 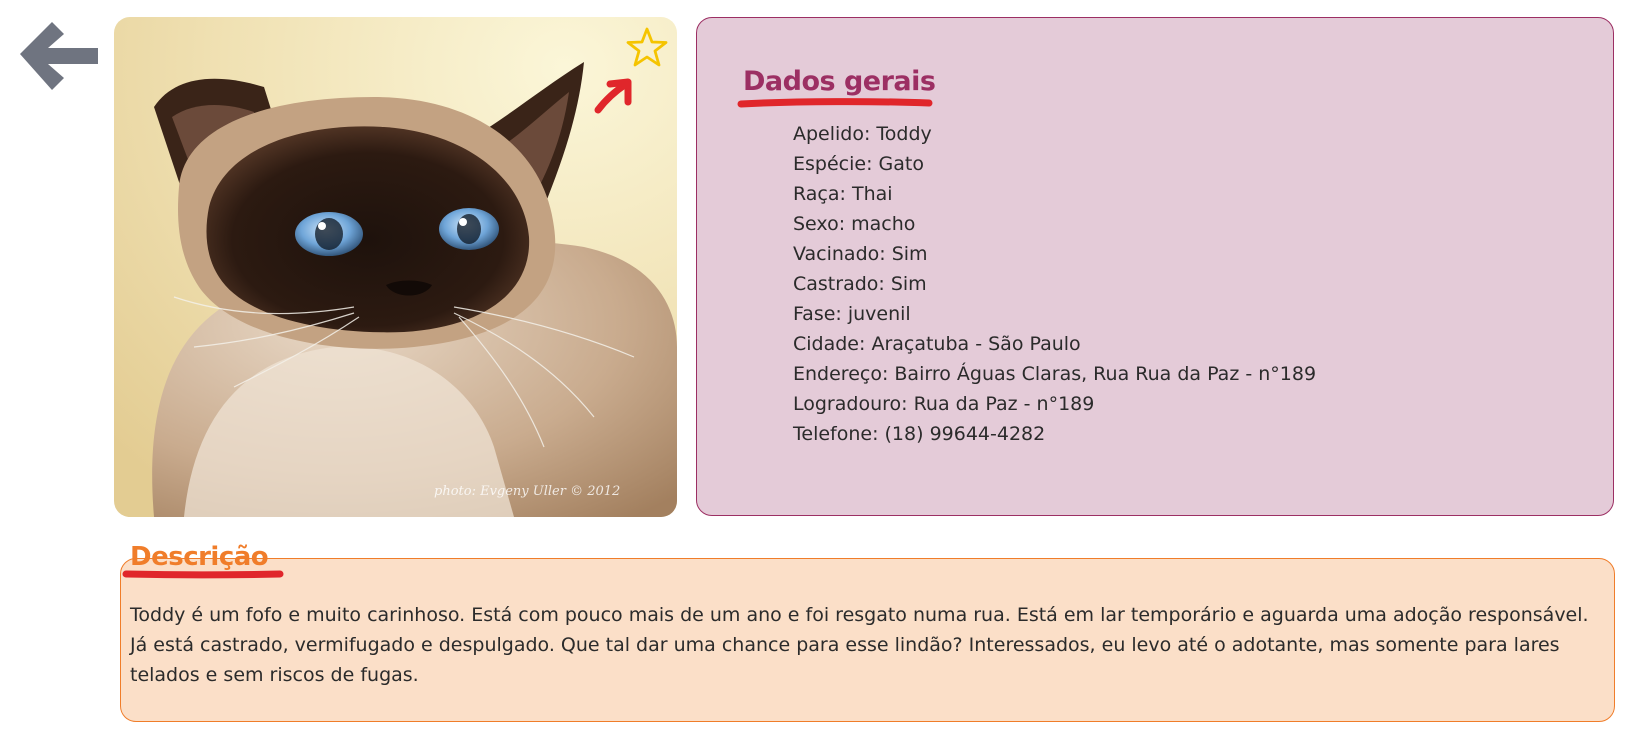 I want to click on title-underline, so click(x=835, y=103).